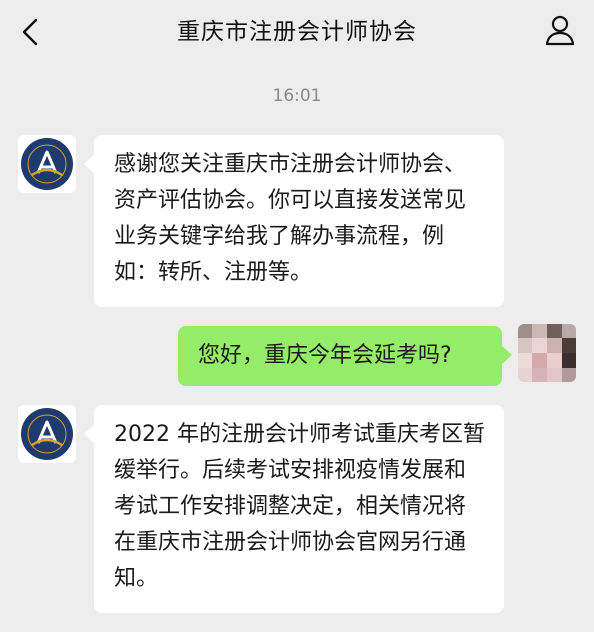 The image size is (594, 632). I want to click on message-timestamp: 16:01, so click(297, 96).